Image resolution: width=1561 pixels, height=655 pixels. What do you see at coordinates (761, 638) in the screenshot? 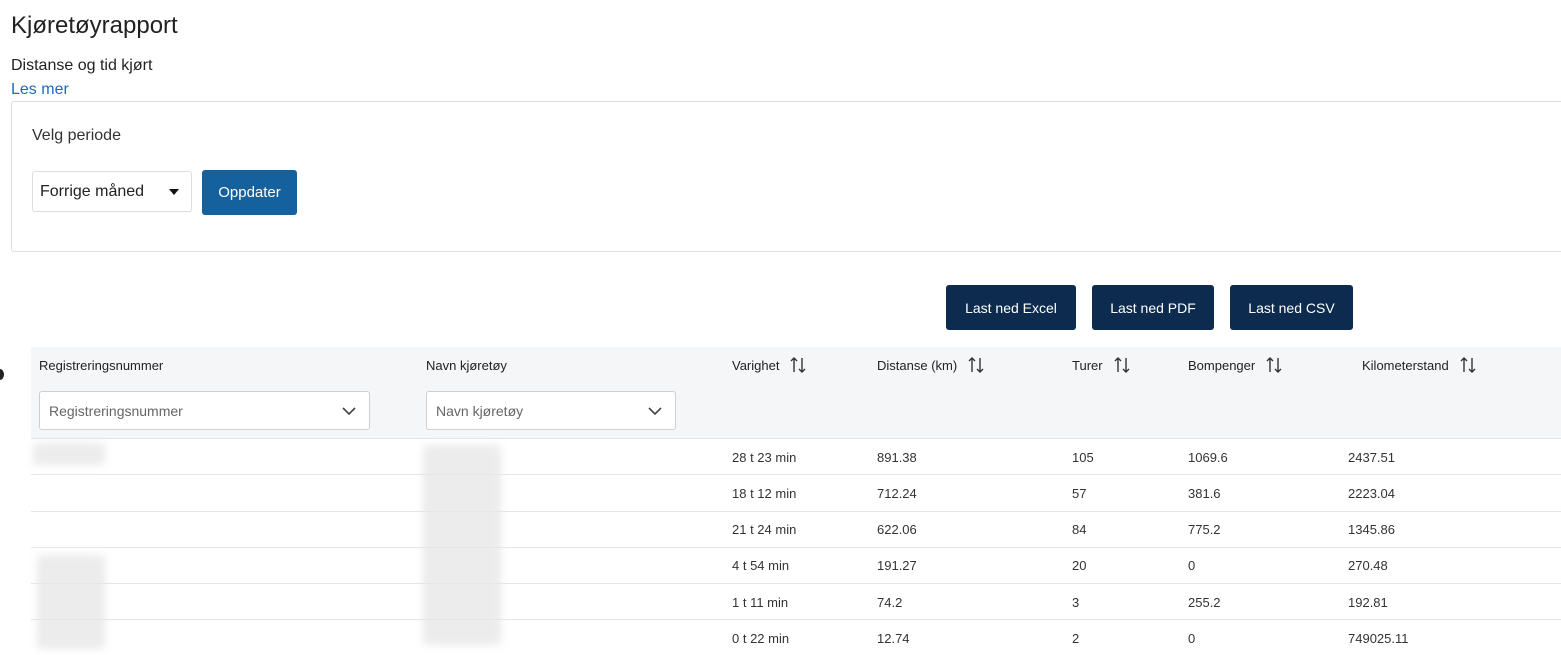
I see `cell-duration: 0 t 22 min` at bounding box center [761, 638].